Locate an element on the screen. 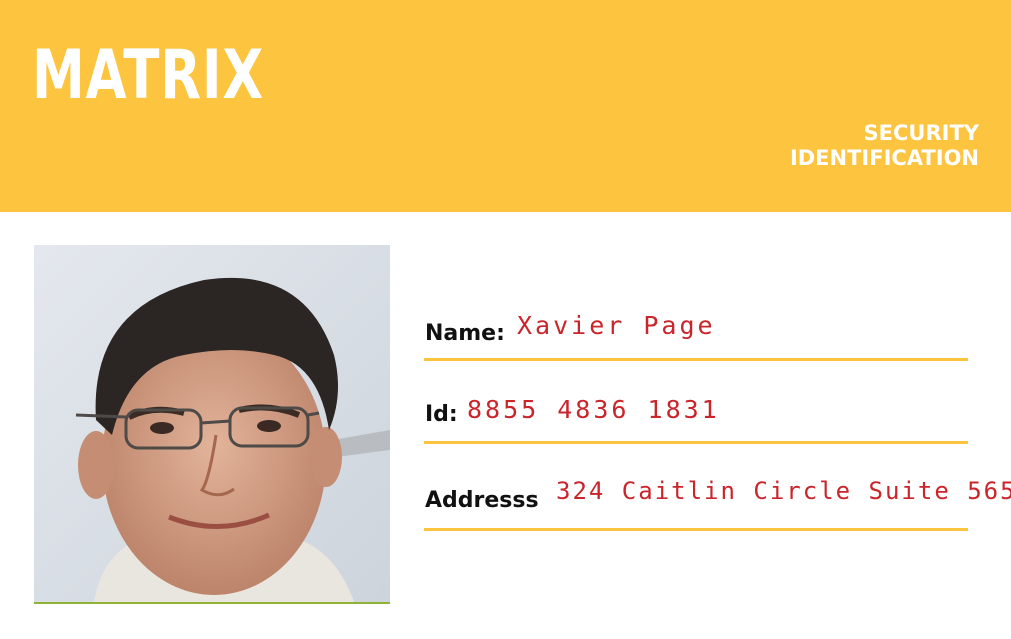  id-label: Id: is located at coordinates (441, 414).